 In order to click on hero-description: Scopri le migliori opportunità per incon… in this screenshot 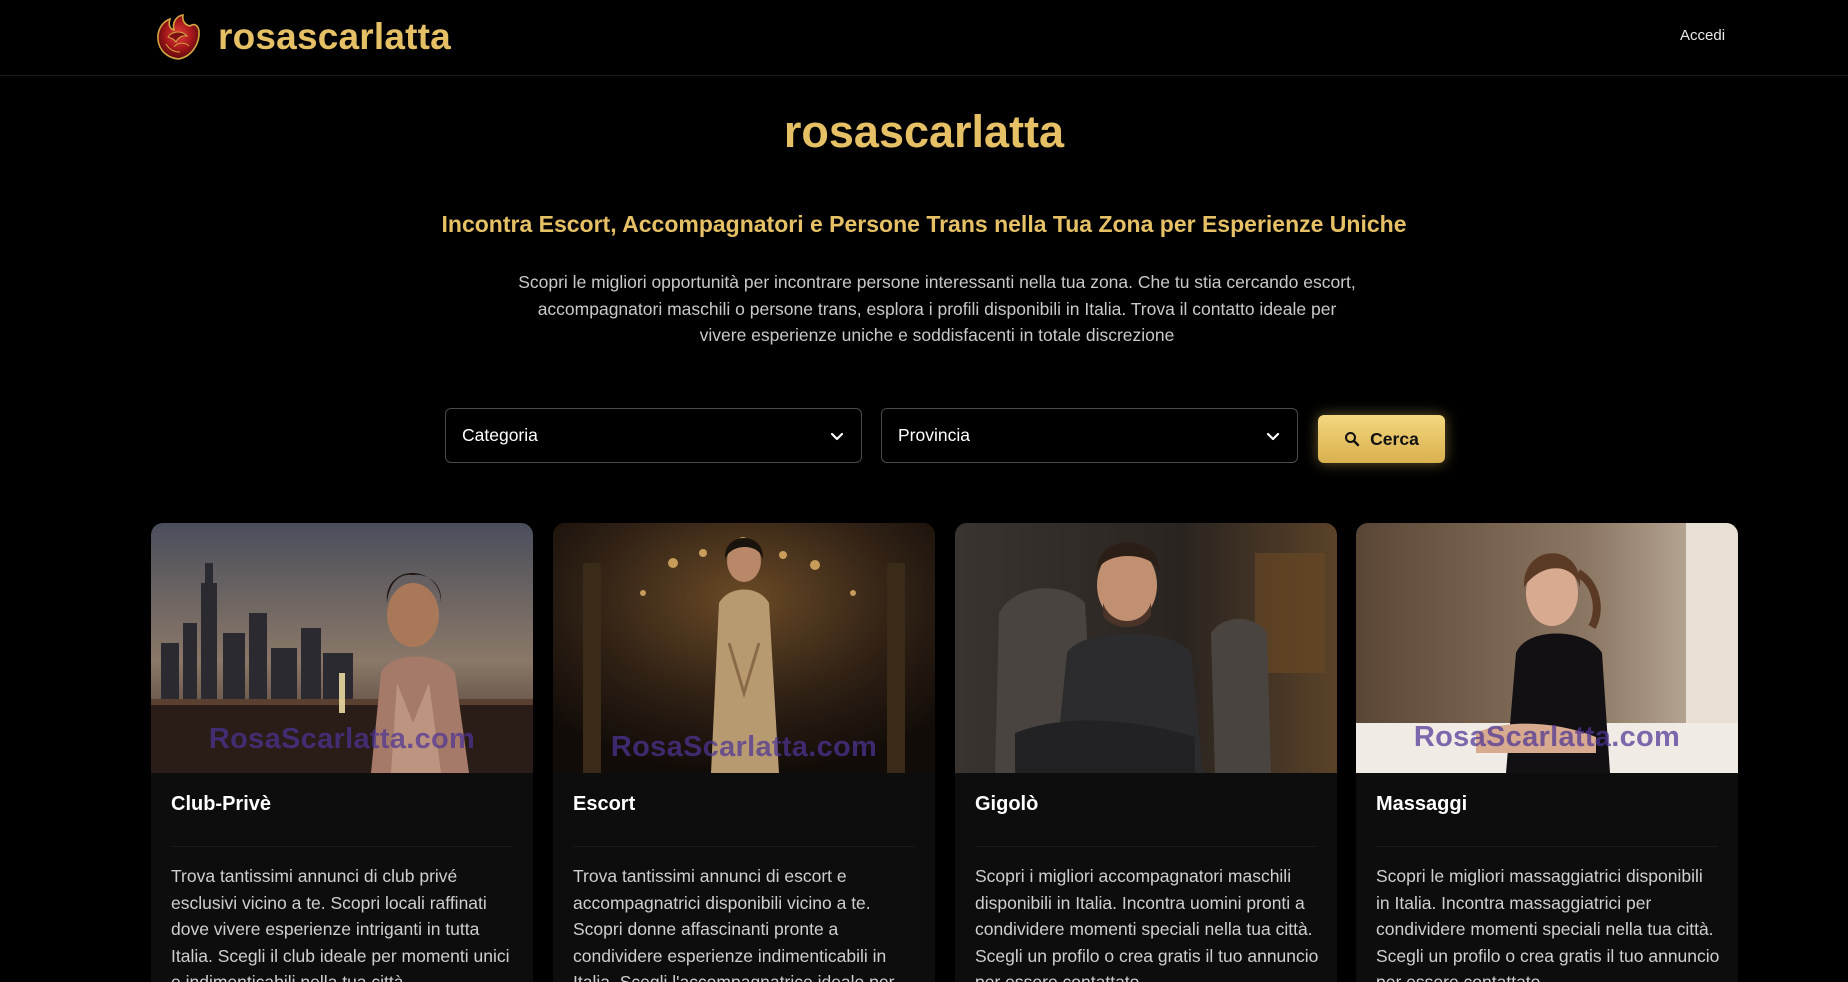, I will do `click(937, 308)`.